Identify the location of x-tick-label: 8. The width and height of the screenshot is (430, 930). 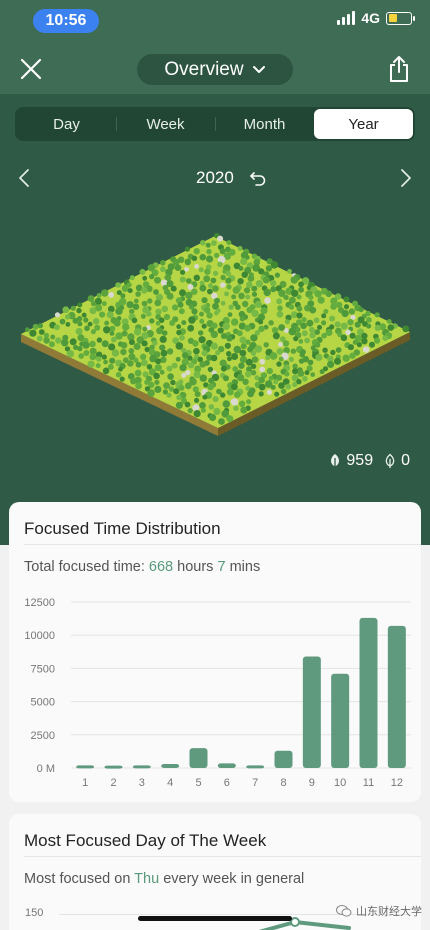
(283, 783).